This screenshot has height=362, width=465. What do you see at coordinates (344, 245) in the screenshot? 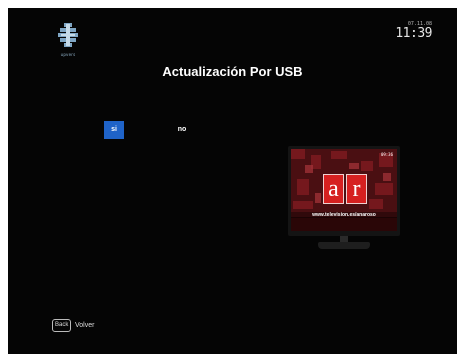
I see `tv-base` at bounding box center [344, 245].